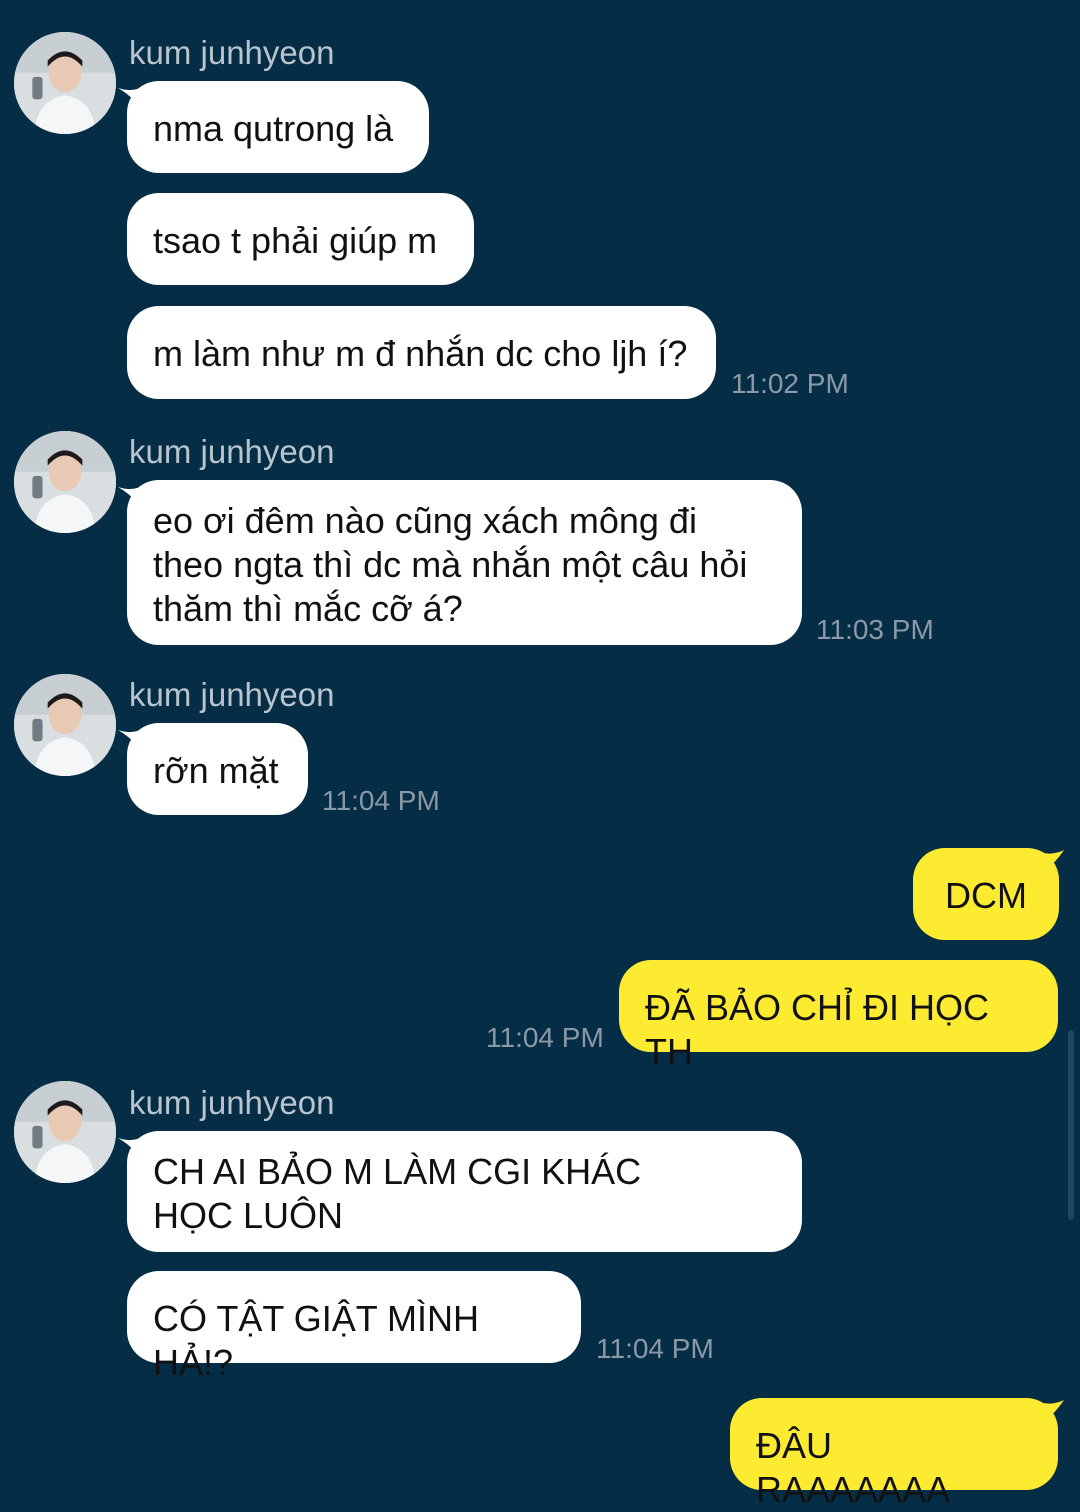  What do you see at coordinates (464, 1191) in the screenshot?
I see `message-bubble: CH AI BẢO M LÀM CGI KHÁC HỌC LUÔN` at bounding box center [464, 1191].